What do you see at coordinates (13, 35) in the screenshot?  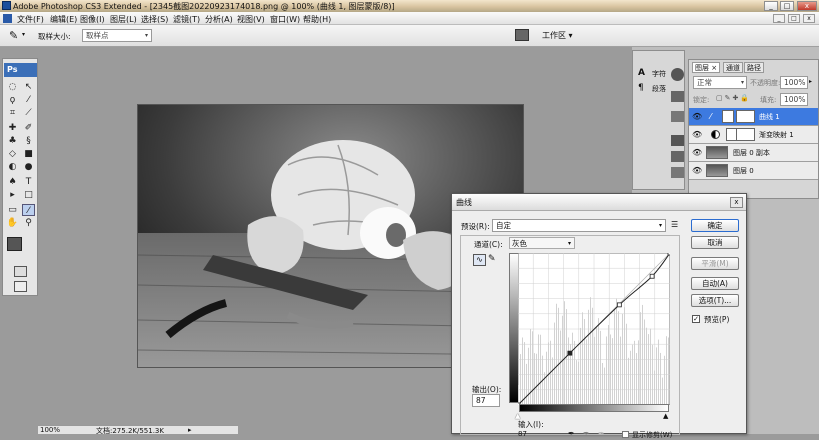 I see `eyedropper-icon: ✎` at bounding box center [13, 35].